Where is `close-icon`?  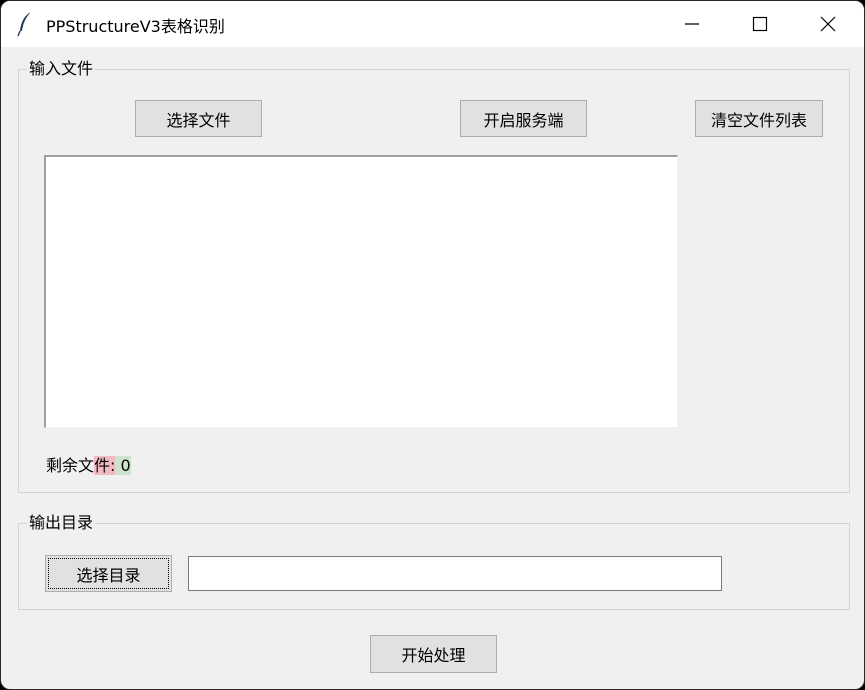 close-icon is located at coordinates (828, 24).